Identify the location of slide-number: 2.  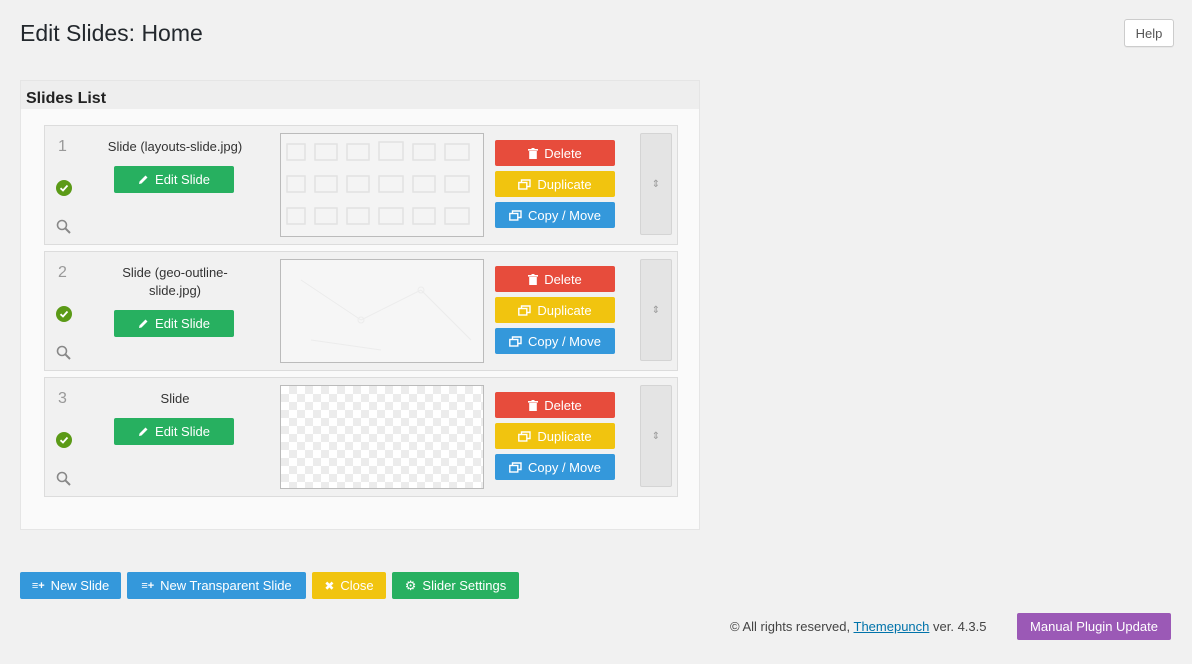
(62, 272).